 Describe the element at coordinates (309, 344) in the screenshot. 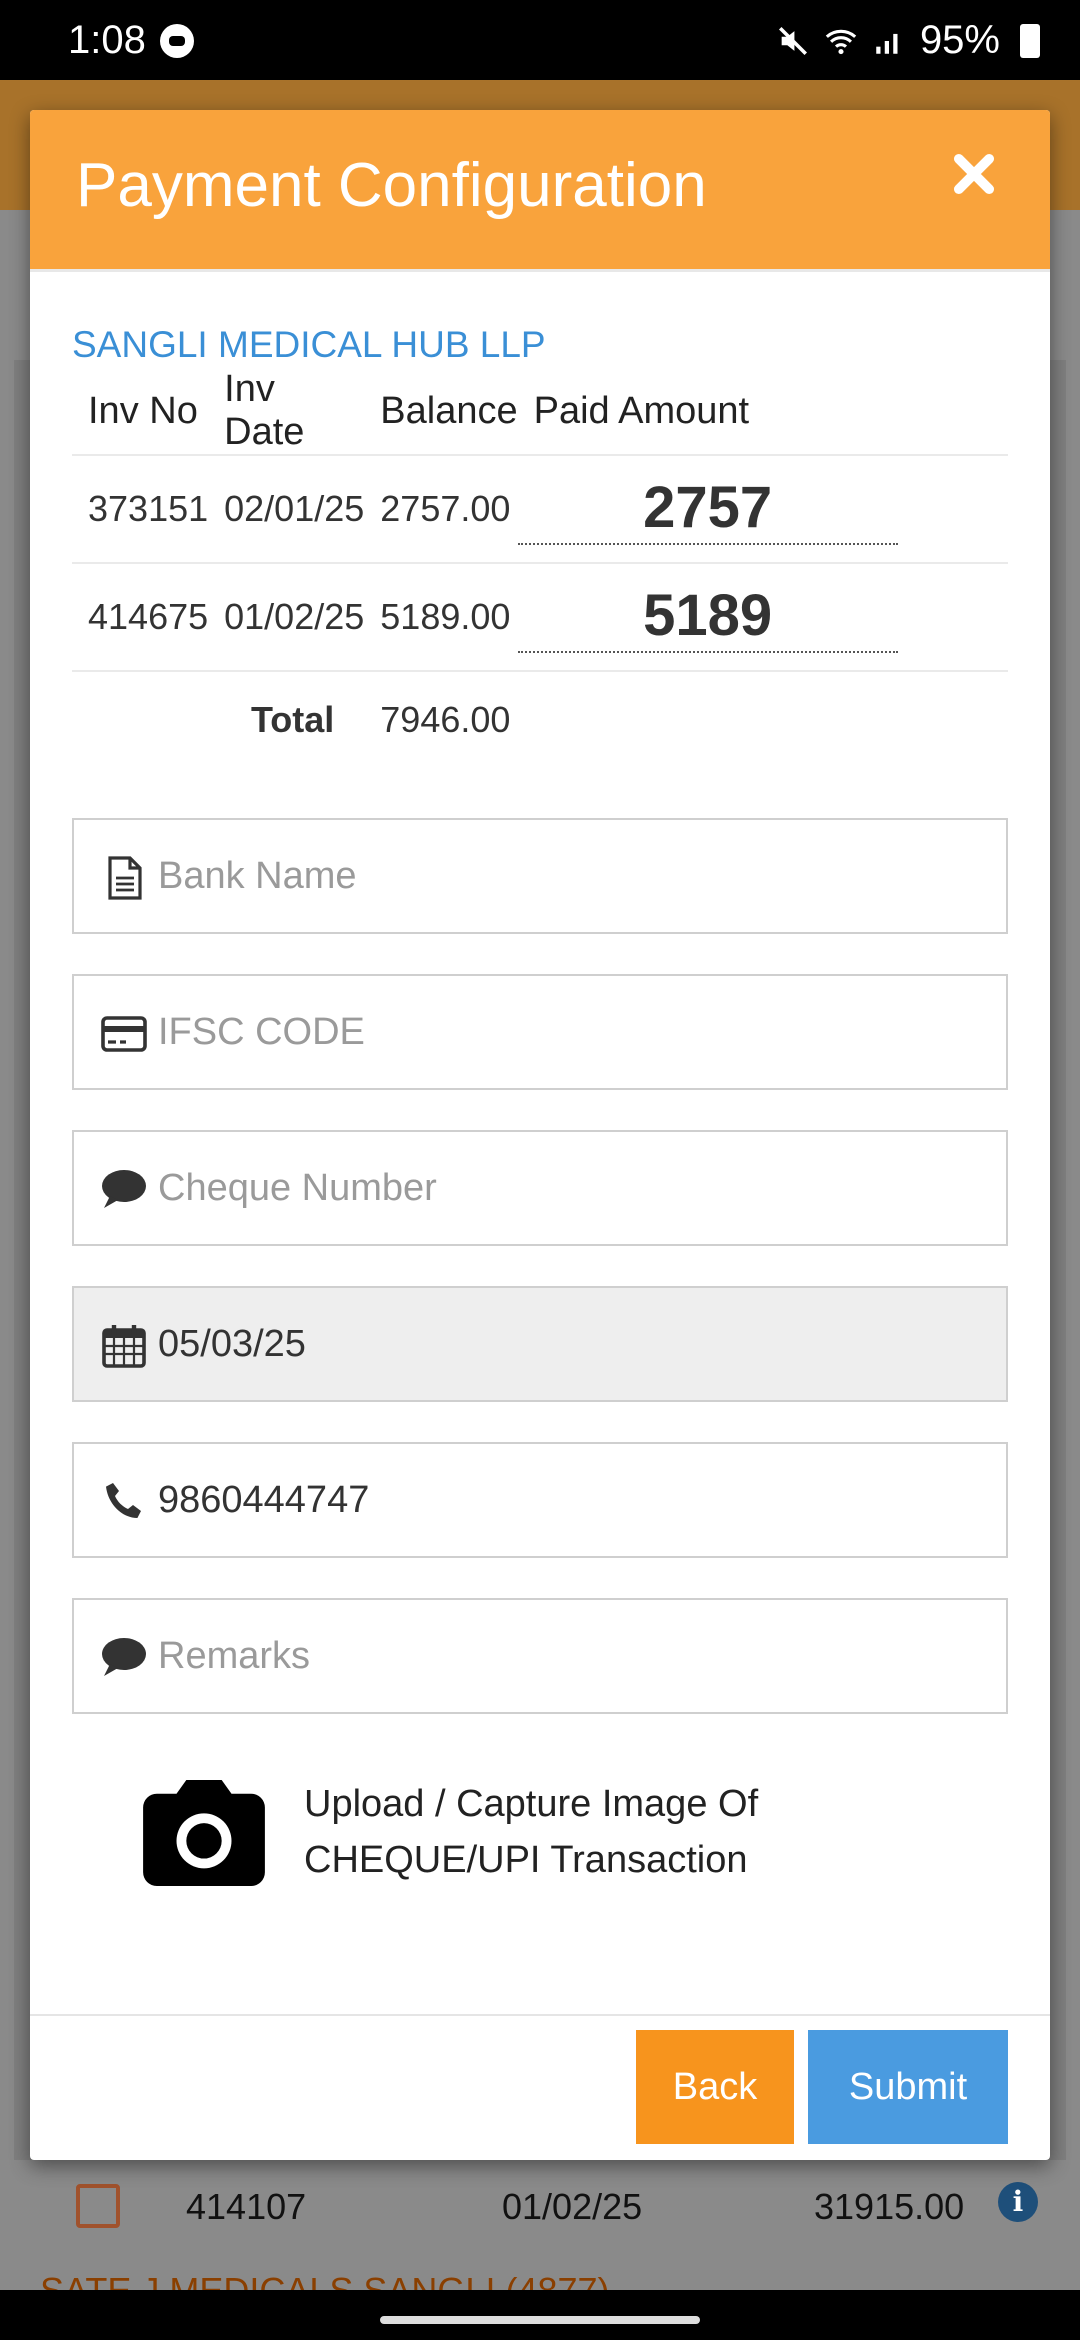

I see `company-name: SANGLI MEDICAL HUB LLP` at that location.